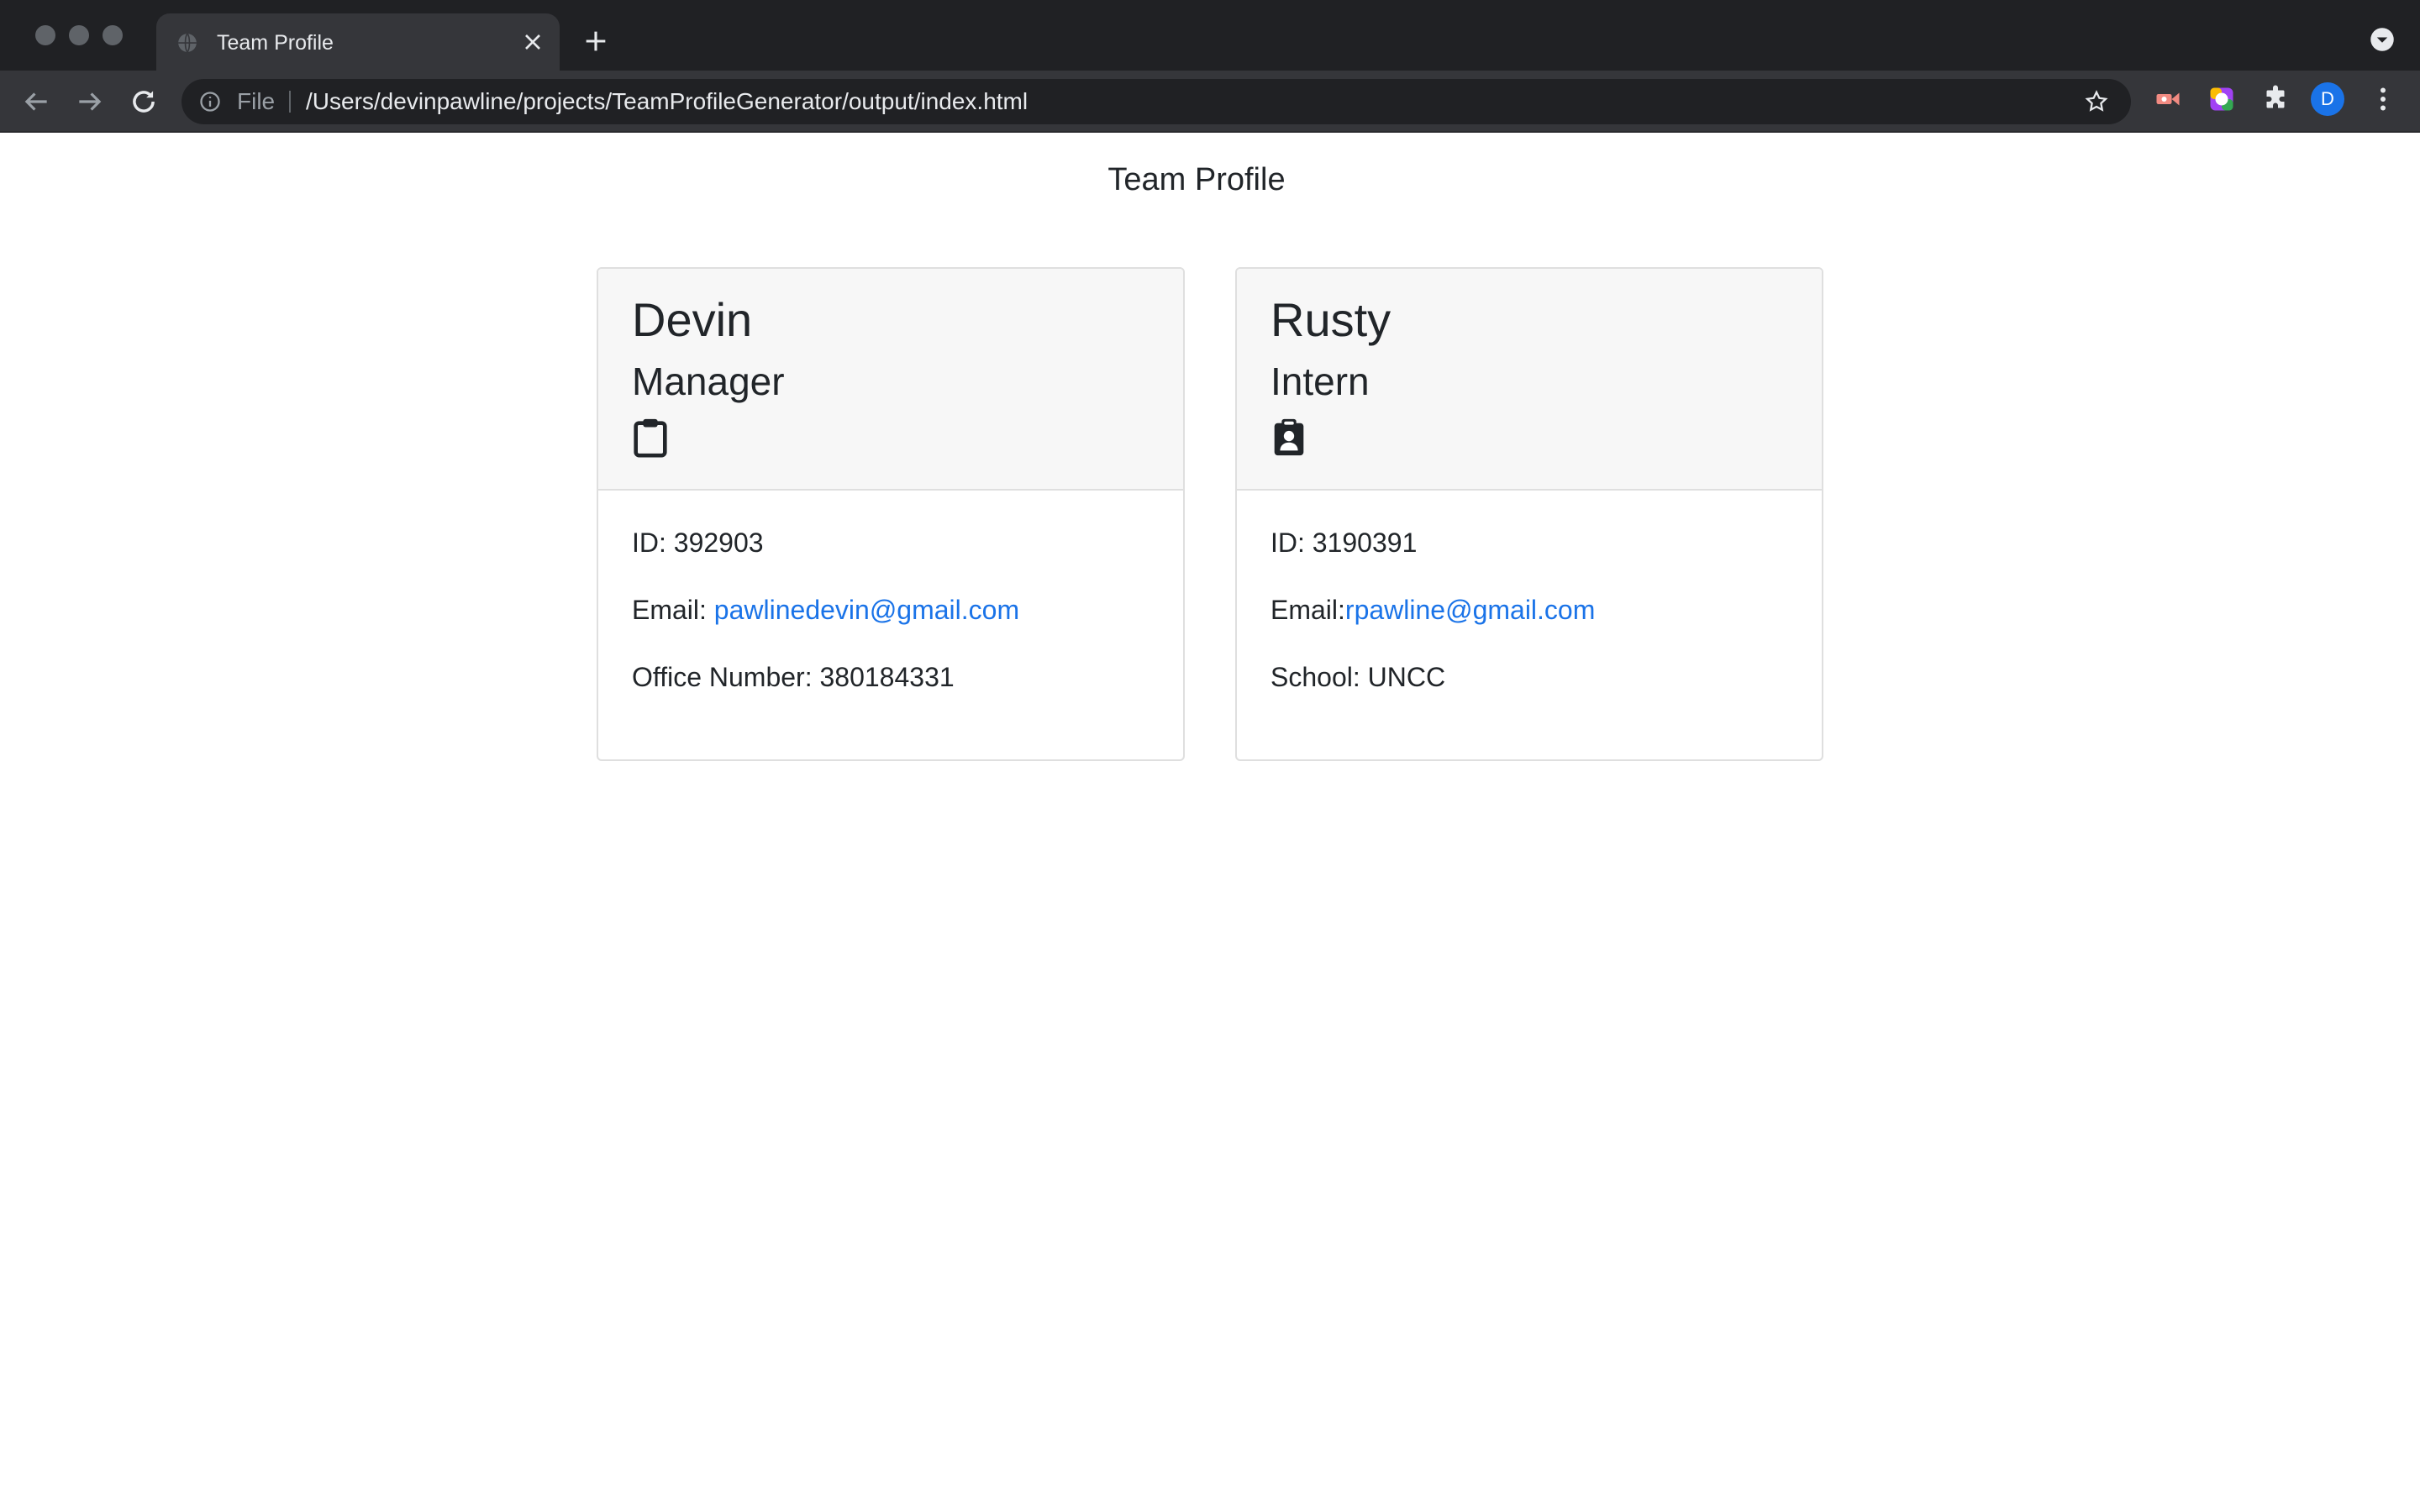  What do you see at coordinates (1529, 380) in the screenshot?
I see `card-header: Rusty Intern` at bounding box center [1529, 380].